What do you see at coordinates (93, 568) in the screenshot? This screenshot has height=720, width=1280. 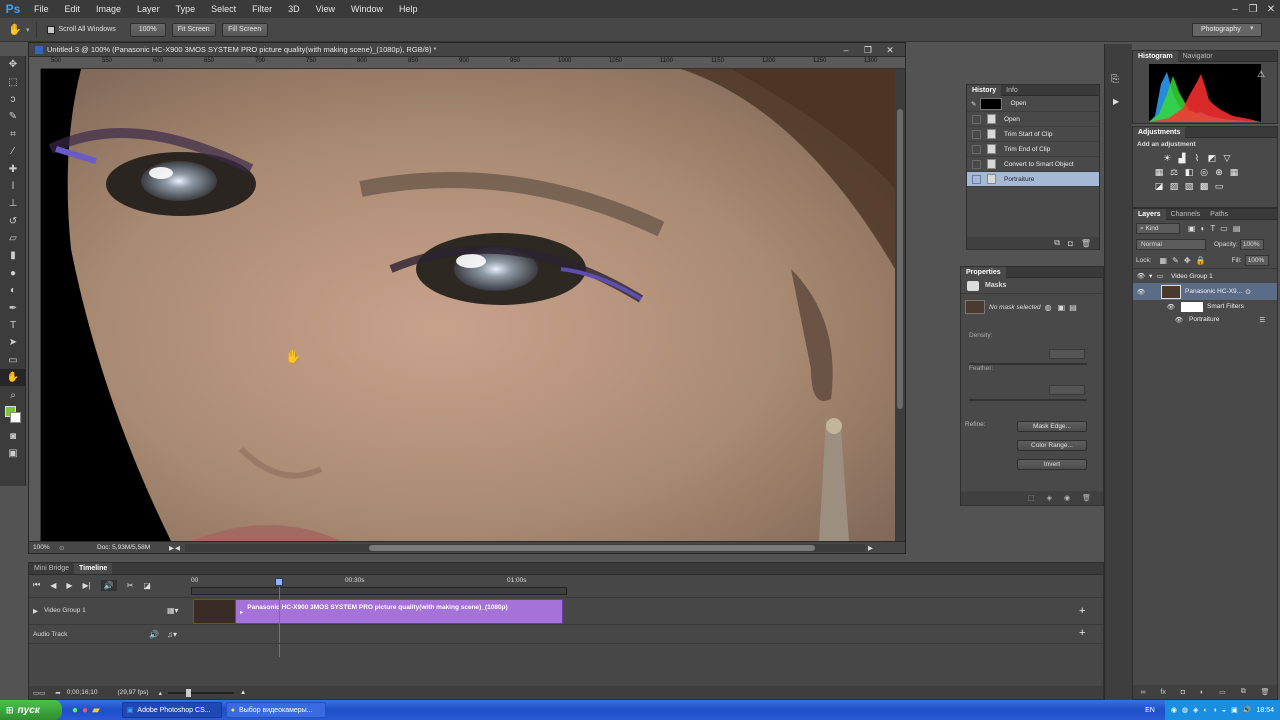 I see `tab-timeline: Timeline` at bounding box center [93, 568].